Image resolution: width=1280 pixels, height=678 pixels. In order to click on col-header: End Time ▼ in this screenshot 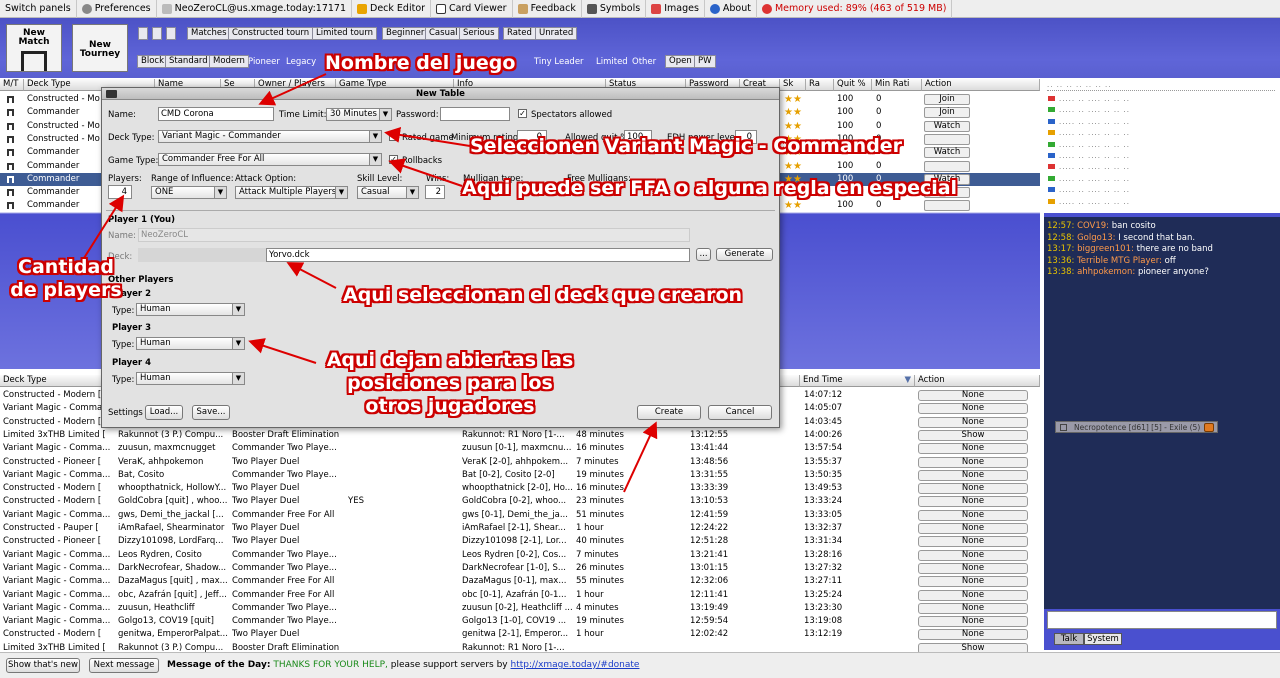, I will do `click(857, 381)`.